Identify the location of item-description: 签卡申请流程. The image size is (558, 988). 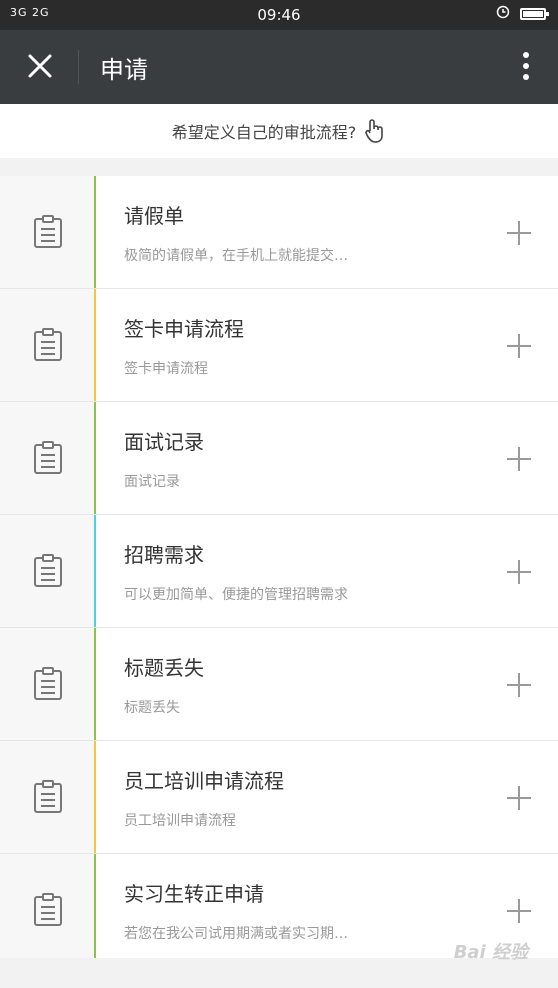
(166, 369).